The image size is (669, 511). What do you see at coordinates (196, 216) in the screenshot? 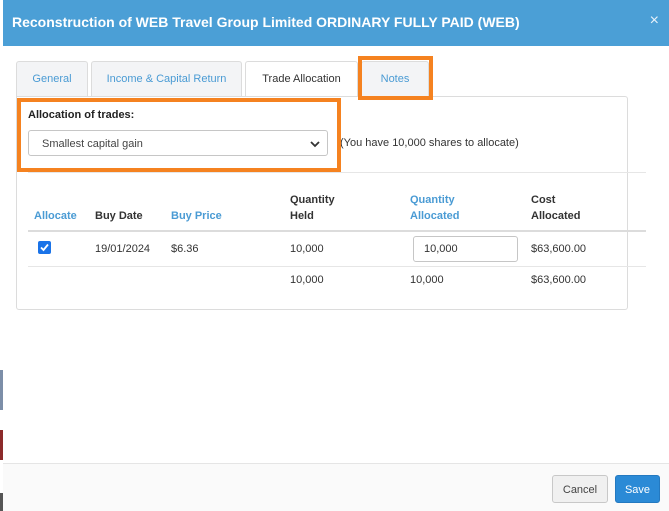
I see `column-header-buy-price: Buy Price` at bounding box center [196, 216].